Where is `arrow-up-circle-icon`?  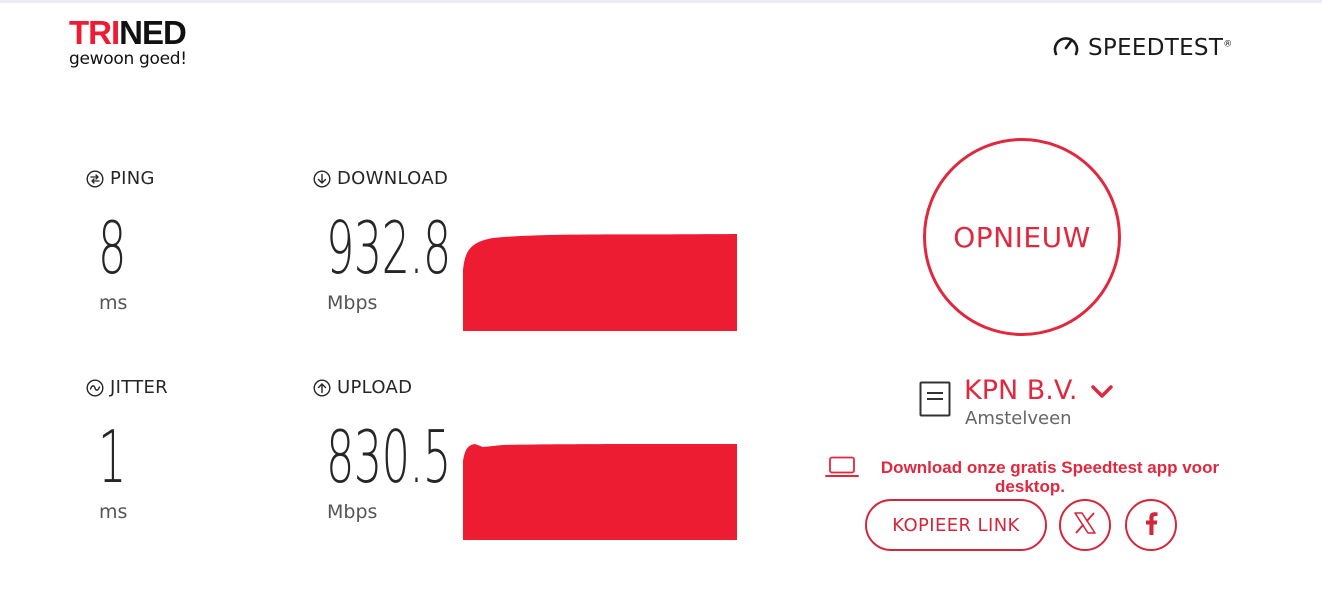 arrow-up-circle-icon is located at coordinates (322, 387).